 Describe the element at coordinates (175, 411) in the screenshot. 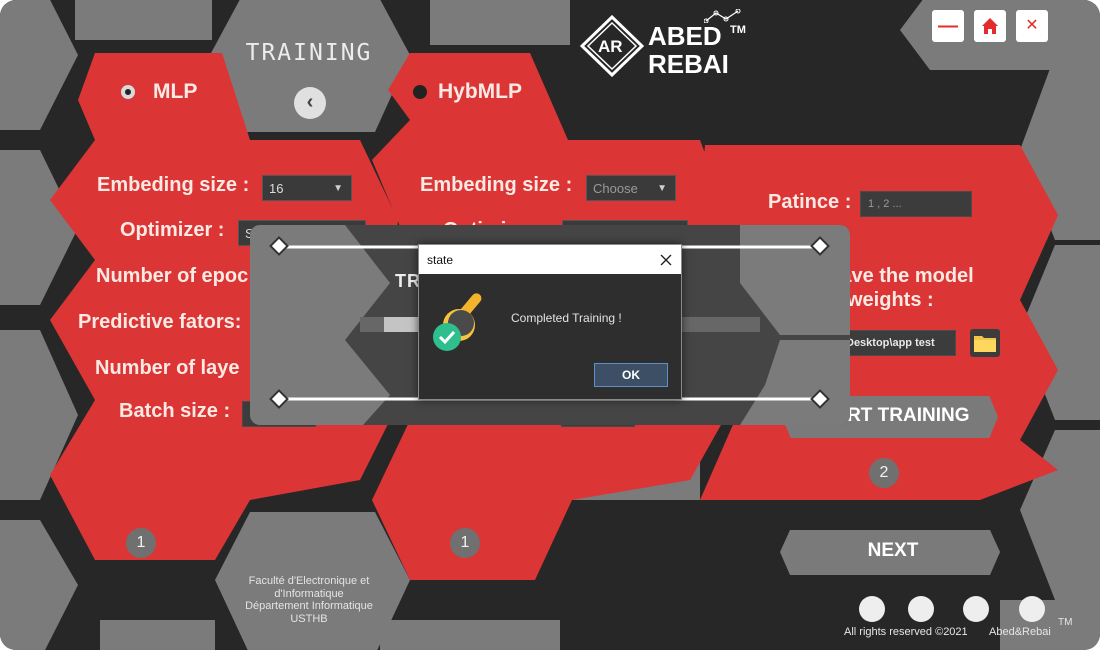

I see `mlp-batch-label: Batch size :` at that location.